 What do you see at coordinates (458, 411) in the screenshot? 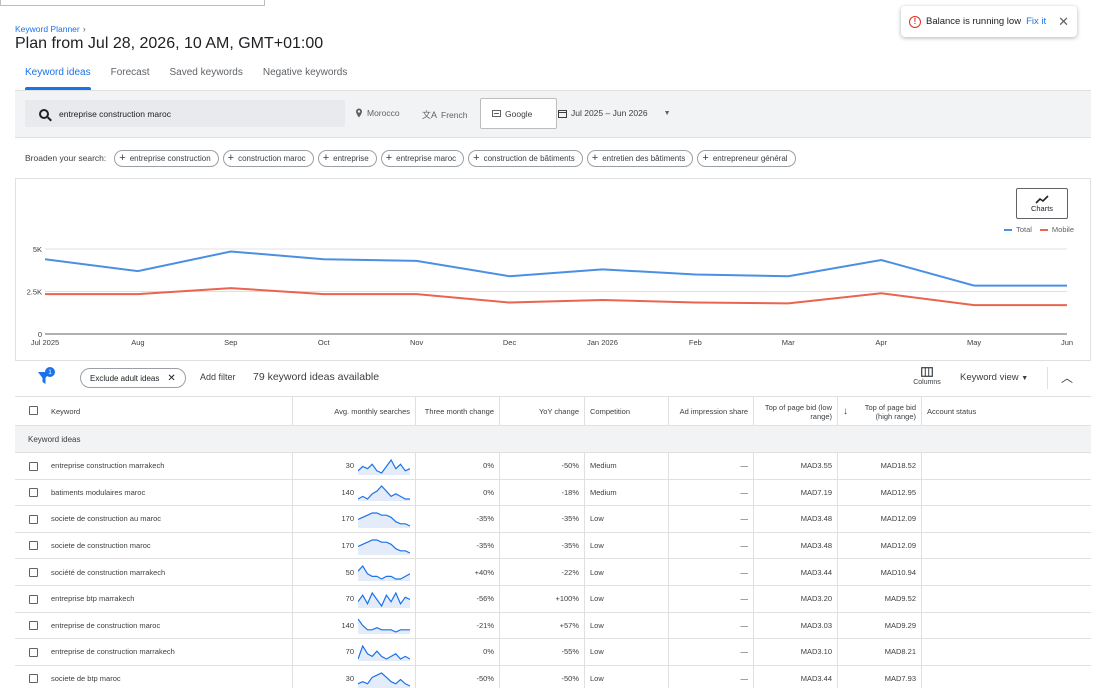
I see `col-three-month-change: Three month change` at bounding box center [458, 411].